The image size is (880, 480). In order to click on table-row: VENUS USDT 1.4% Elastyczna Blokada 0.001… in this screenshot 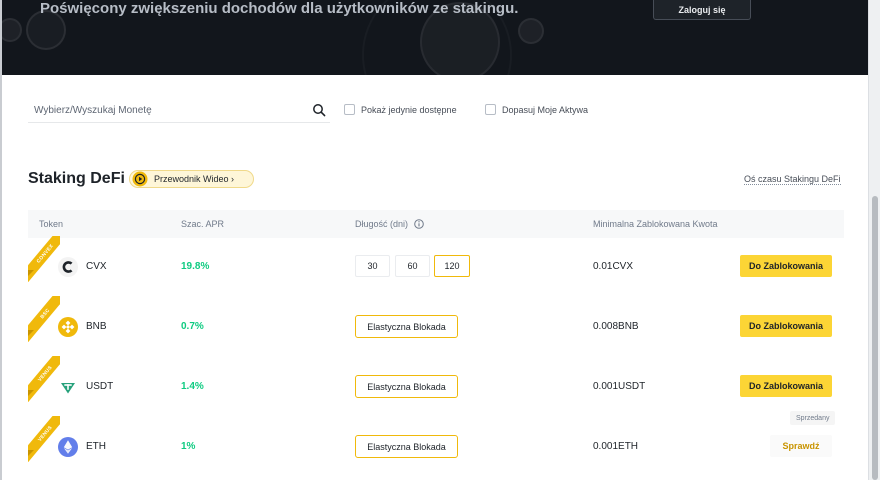, I will do `click(436, 387)`.